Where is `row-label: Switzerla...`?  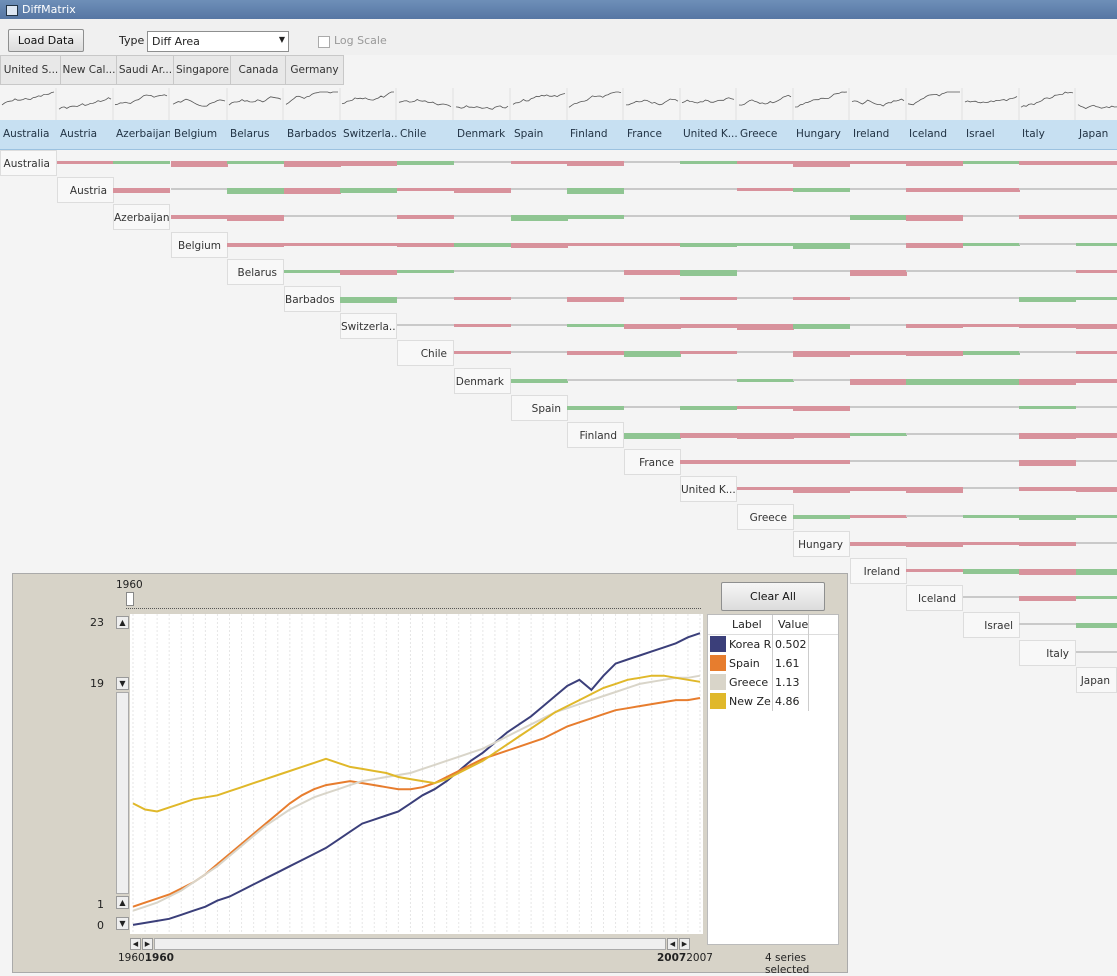 row-label: Switzerla... is located at coordinates (368, 326).